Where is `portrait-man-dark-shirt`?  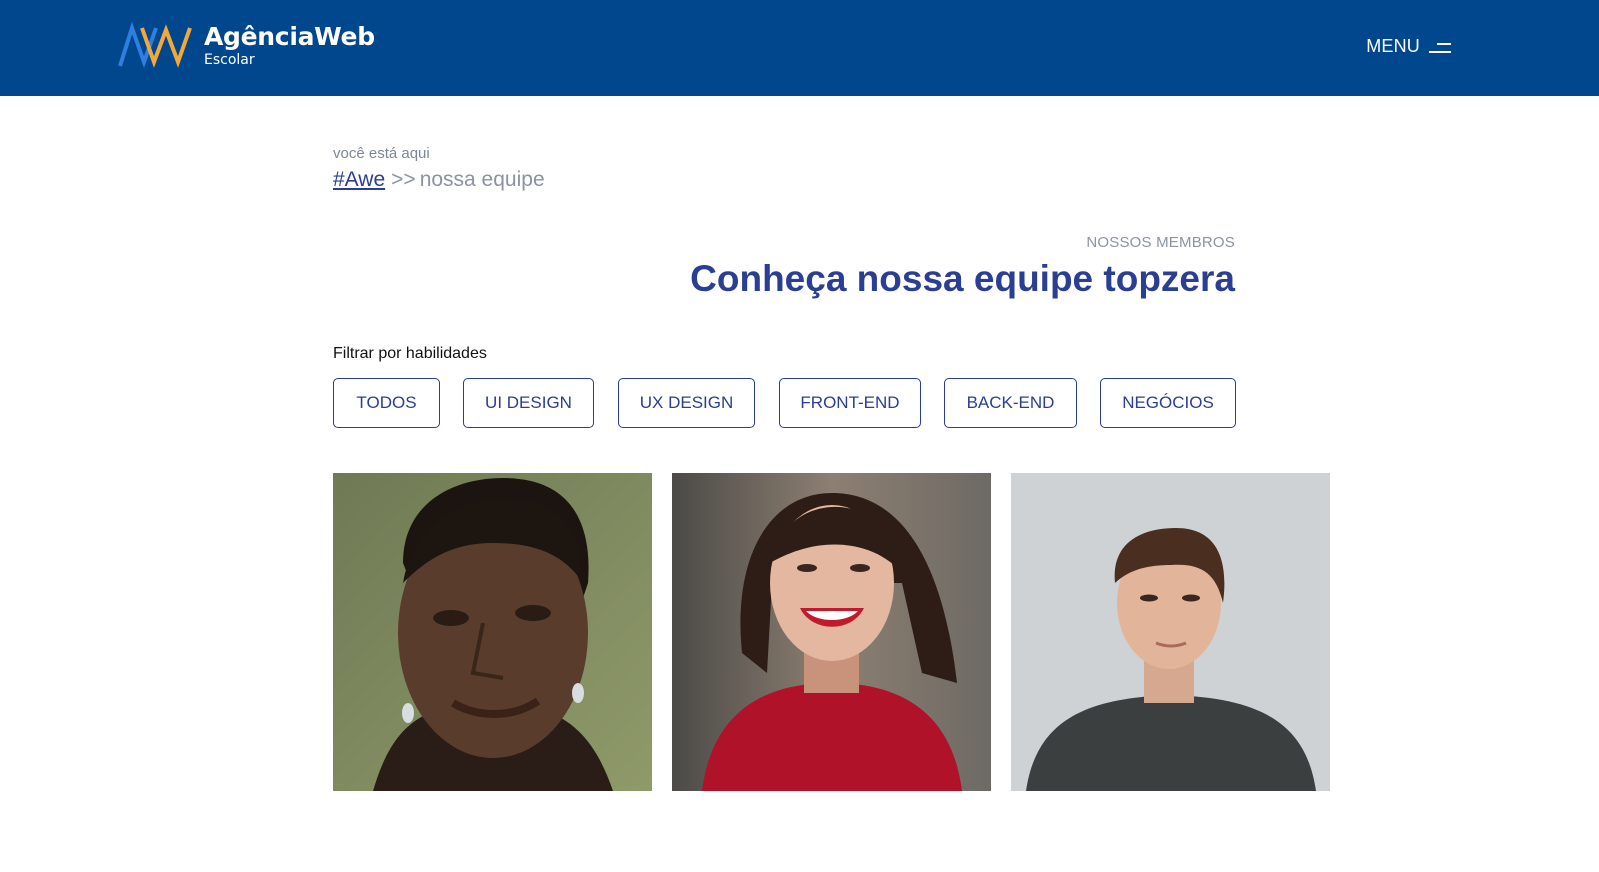
portrait-man-dark-shirt is located at coordinates (1170, 632).